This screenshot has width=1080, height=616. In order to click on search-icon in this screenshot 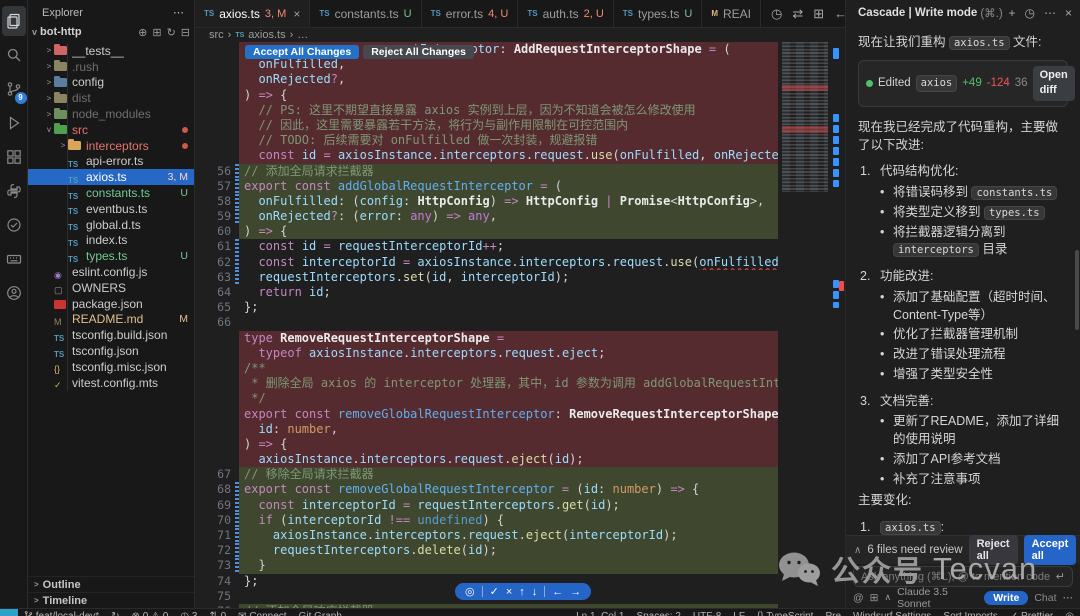, I will do `click(14, 55)`.